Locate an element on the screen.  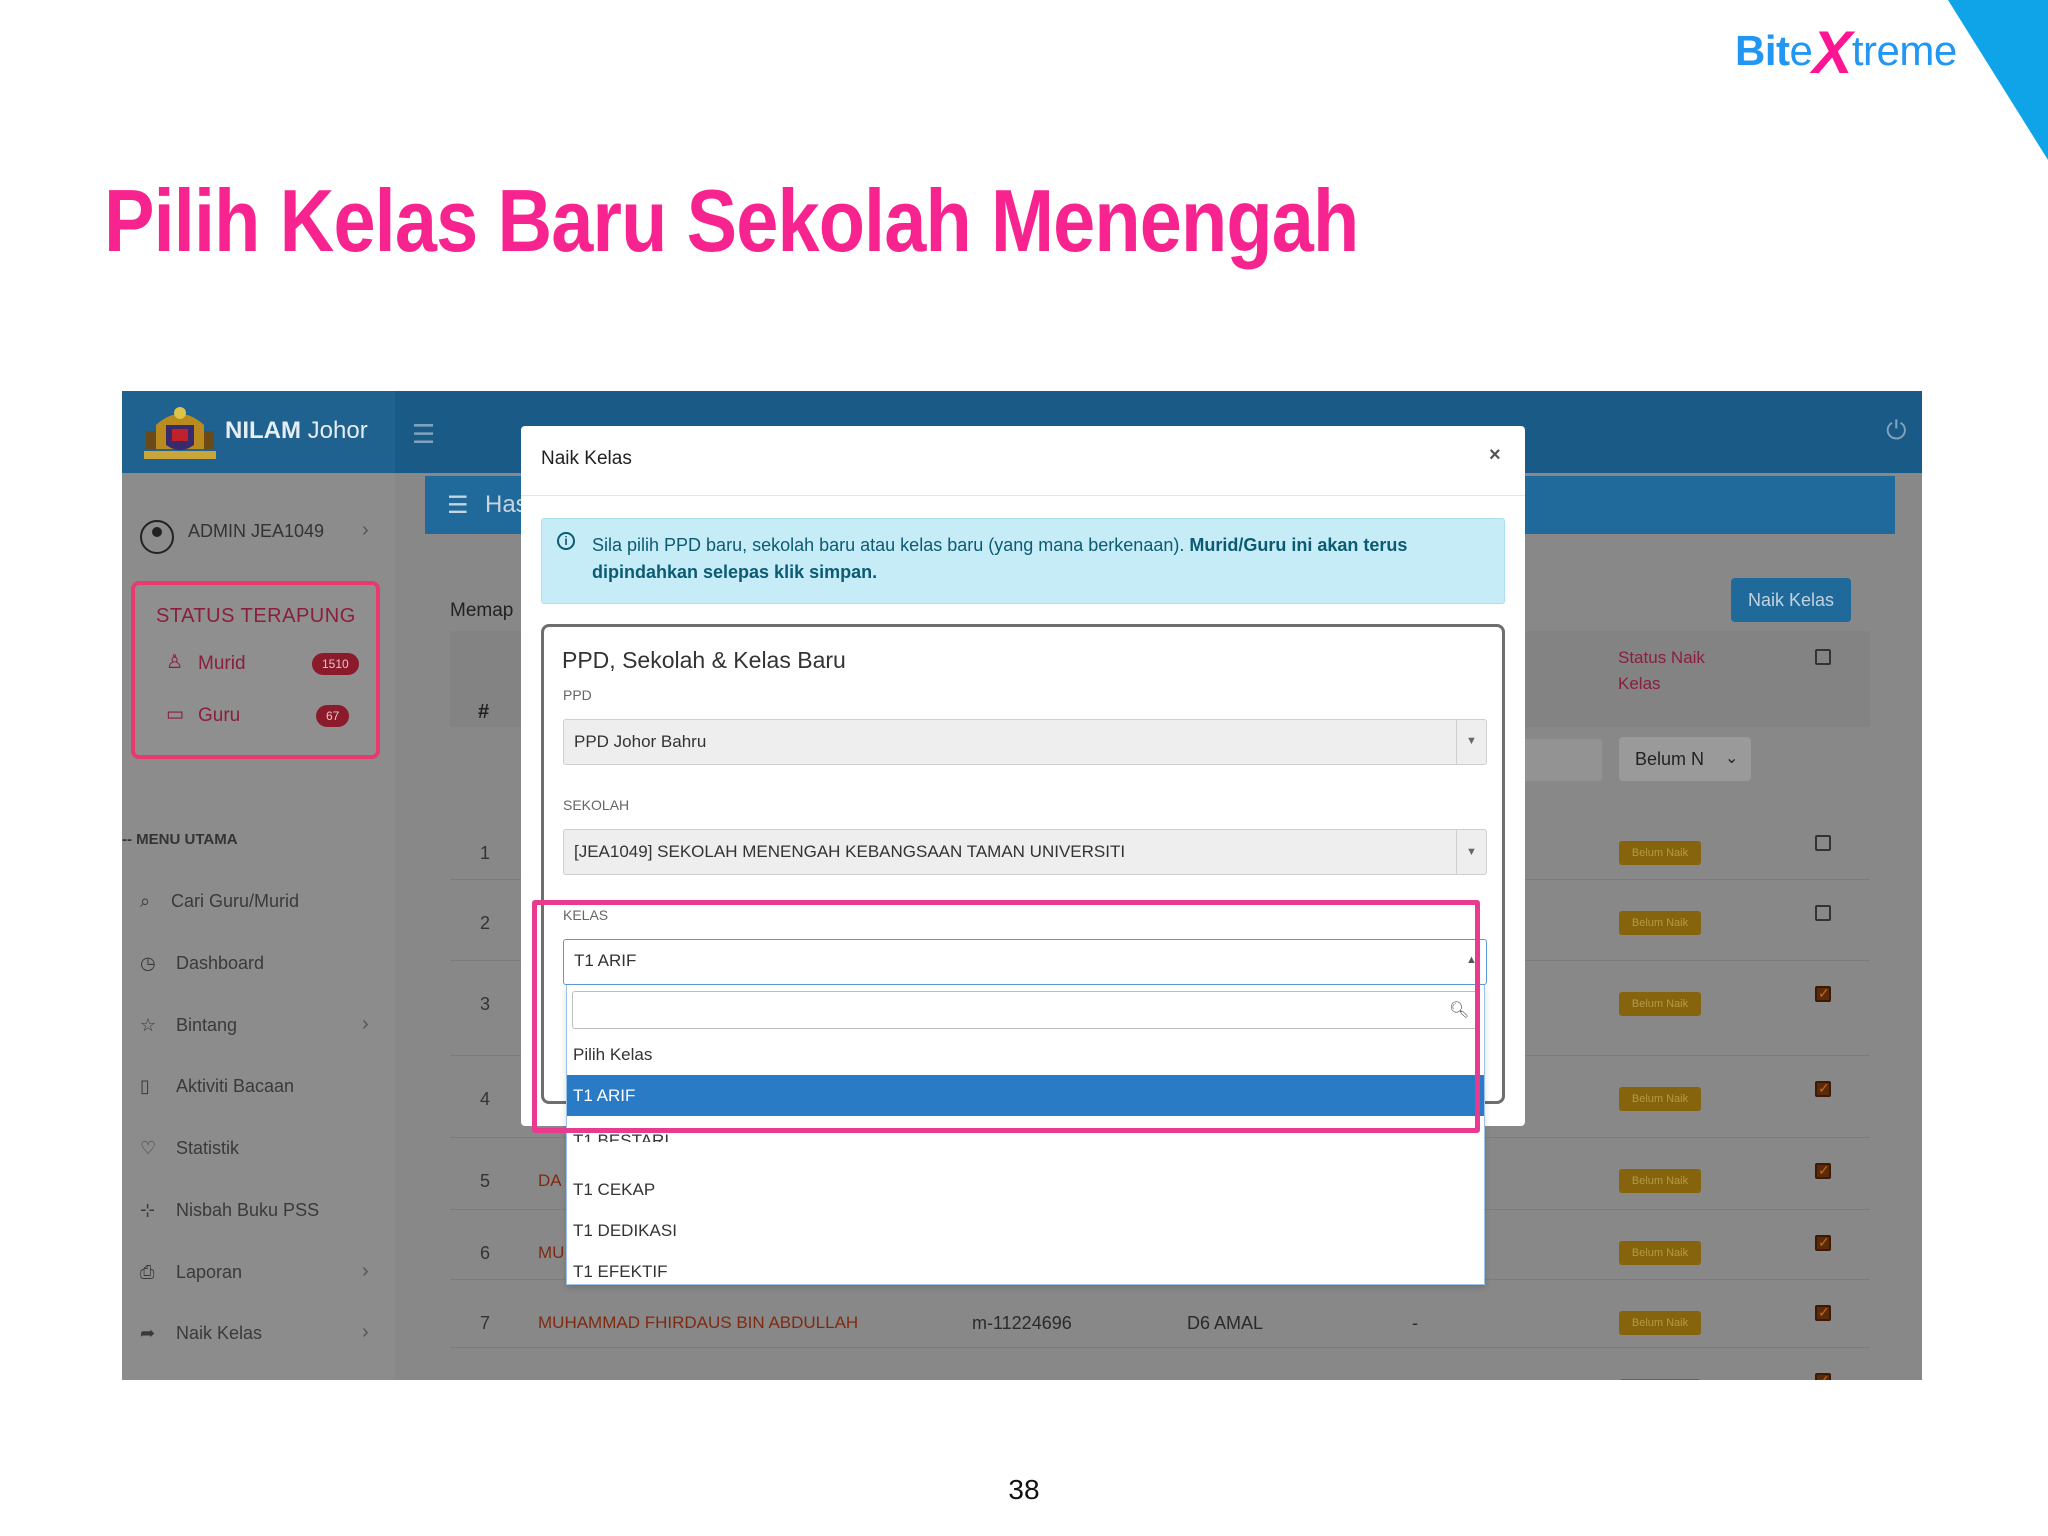
panel-title: PPD, Sekolah & Kelas Baru is located at coordinates (704, 660).